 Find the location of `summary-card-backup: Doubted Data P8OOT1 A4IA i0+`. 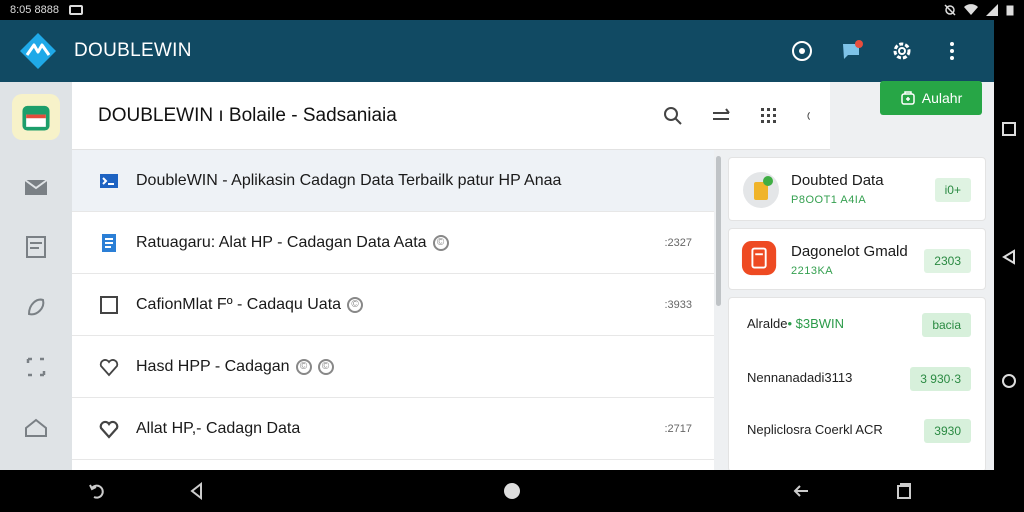

summary-card-backup: Doubted Data P8OOT1 A4IA i0+ is located at coordinates (857, 189).